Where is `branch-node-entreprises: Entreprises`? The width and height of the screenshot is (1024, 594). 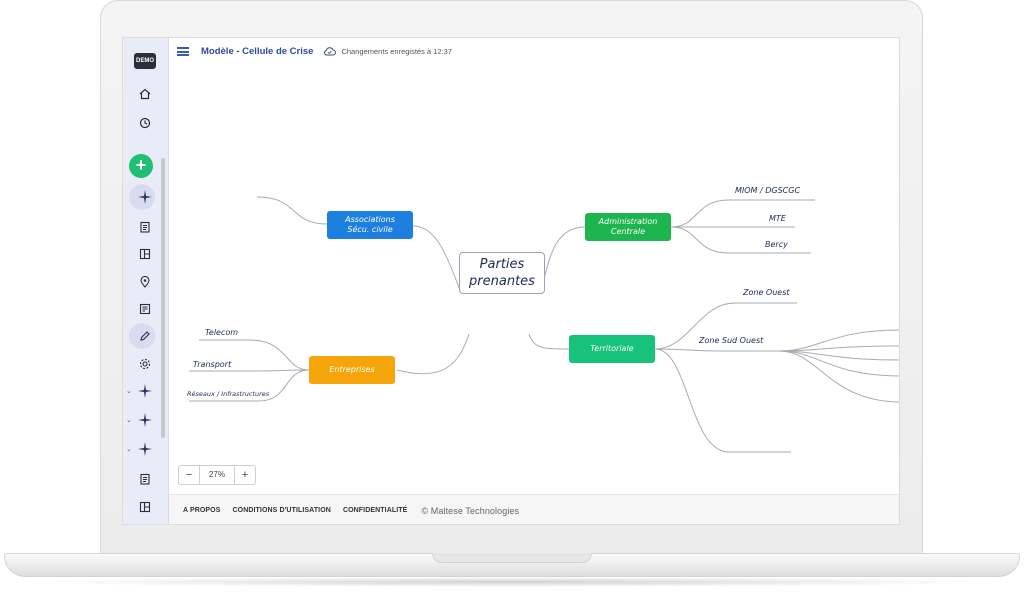 branch-node-entreprises: Entreprises is located at coordinates (352, 370).